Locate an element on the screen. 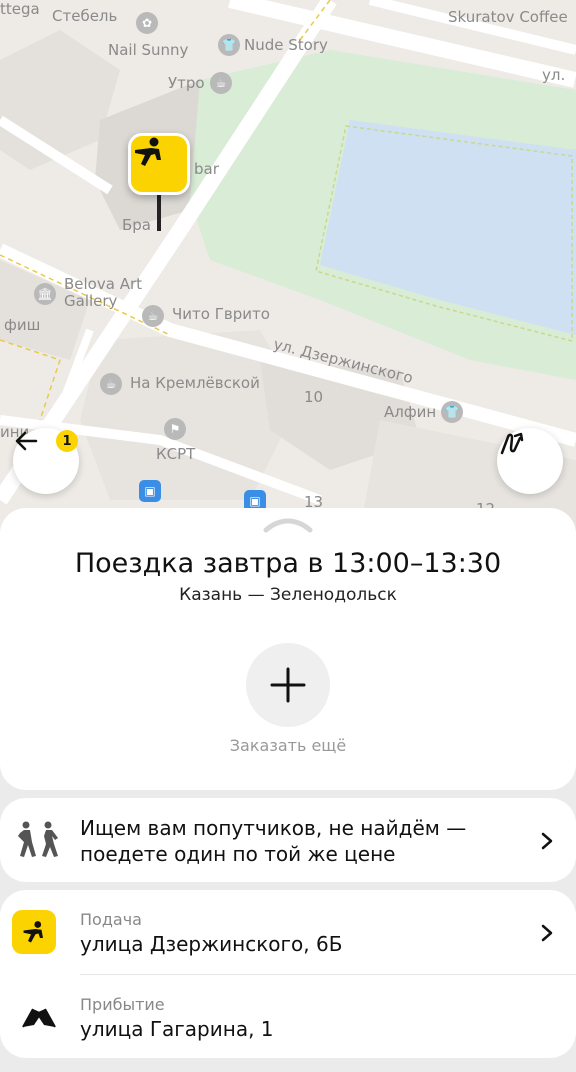 The width and height of the screenshot is (576, 1072). map-label: Алфин is located at coordinates (410, 412).